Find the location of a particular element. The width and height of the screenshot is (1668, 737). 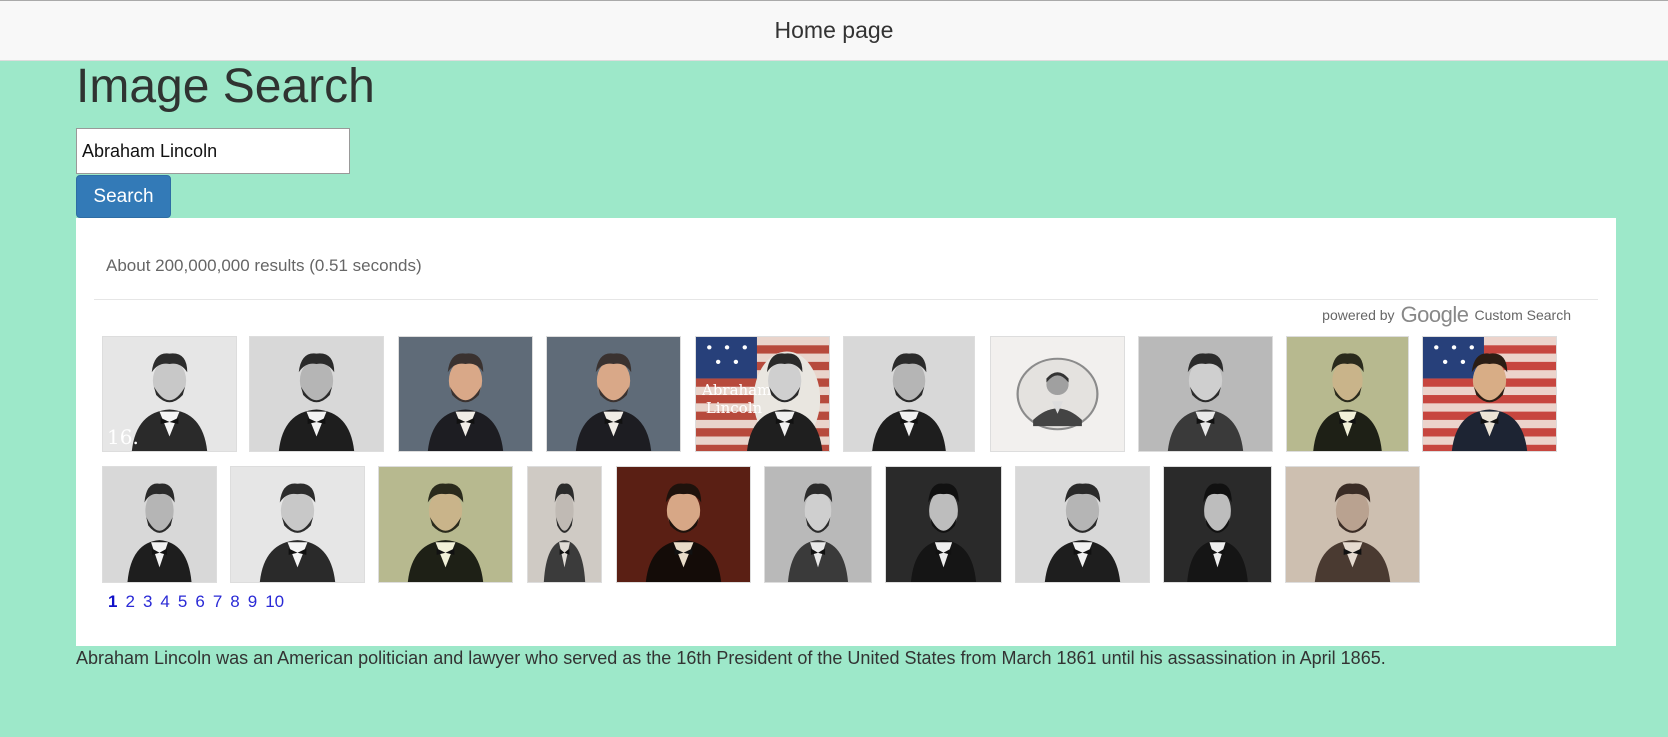

page-link-3: 3 is located at coordinates (147, 602).